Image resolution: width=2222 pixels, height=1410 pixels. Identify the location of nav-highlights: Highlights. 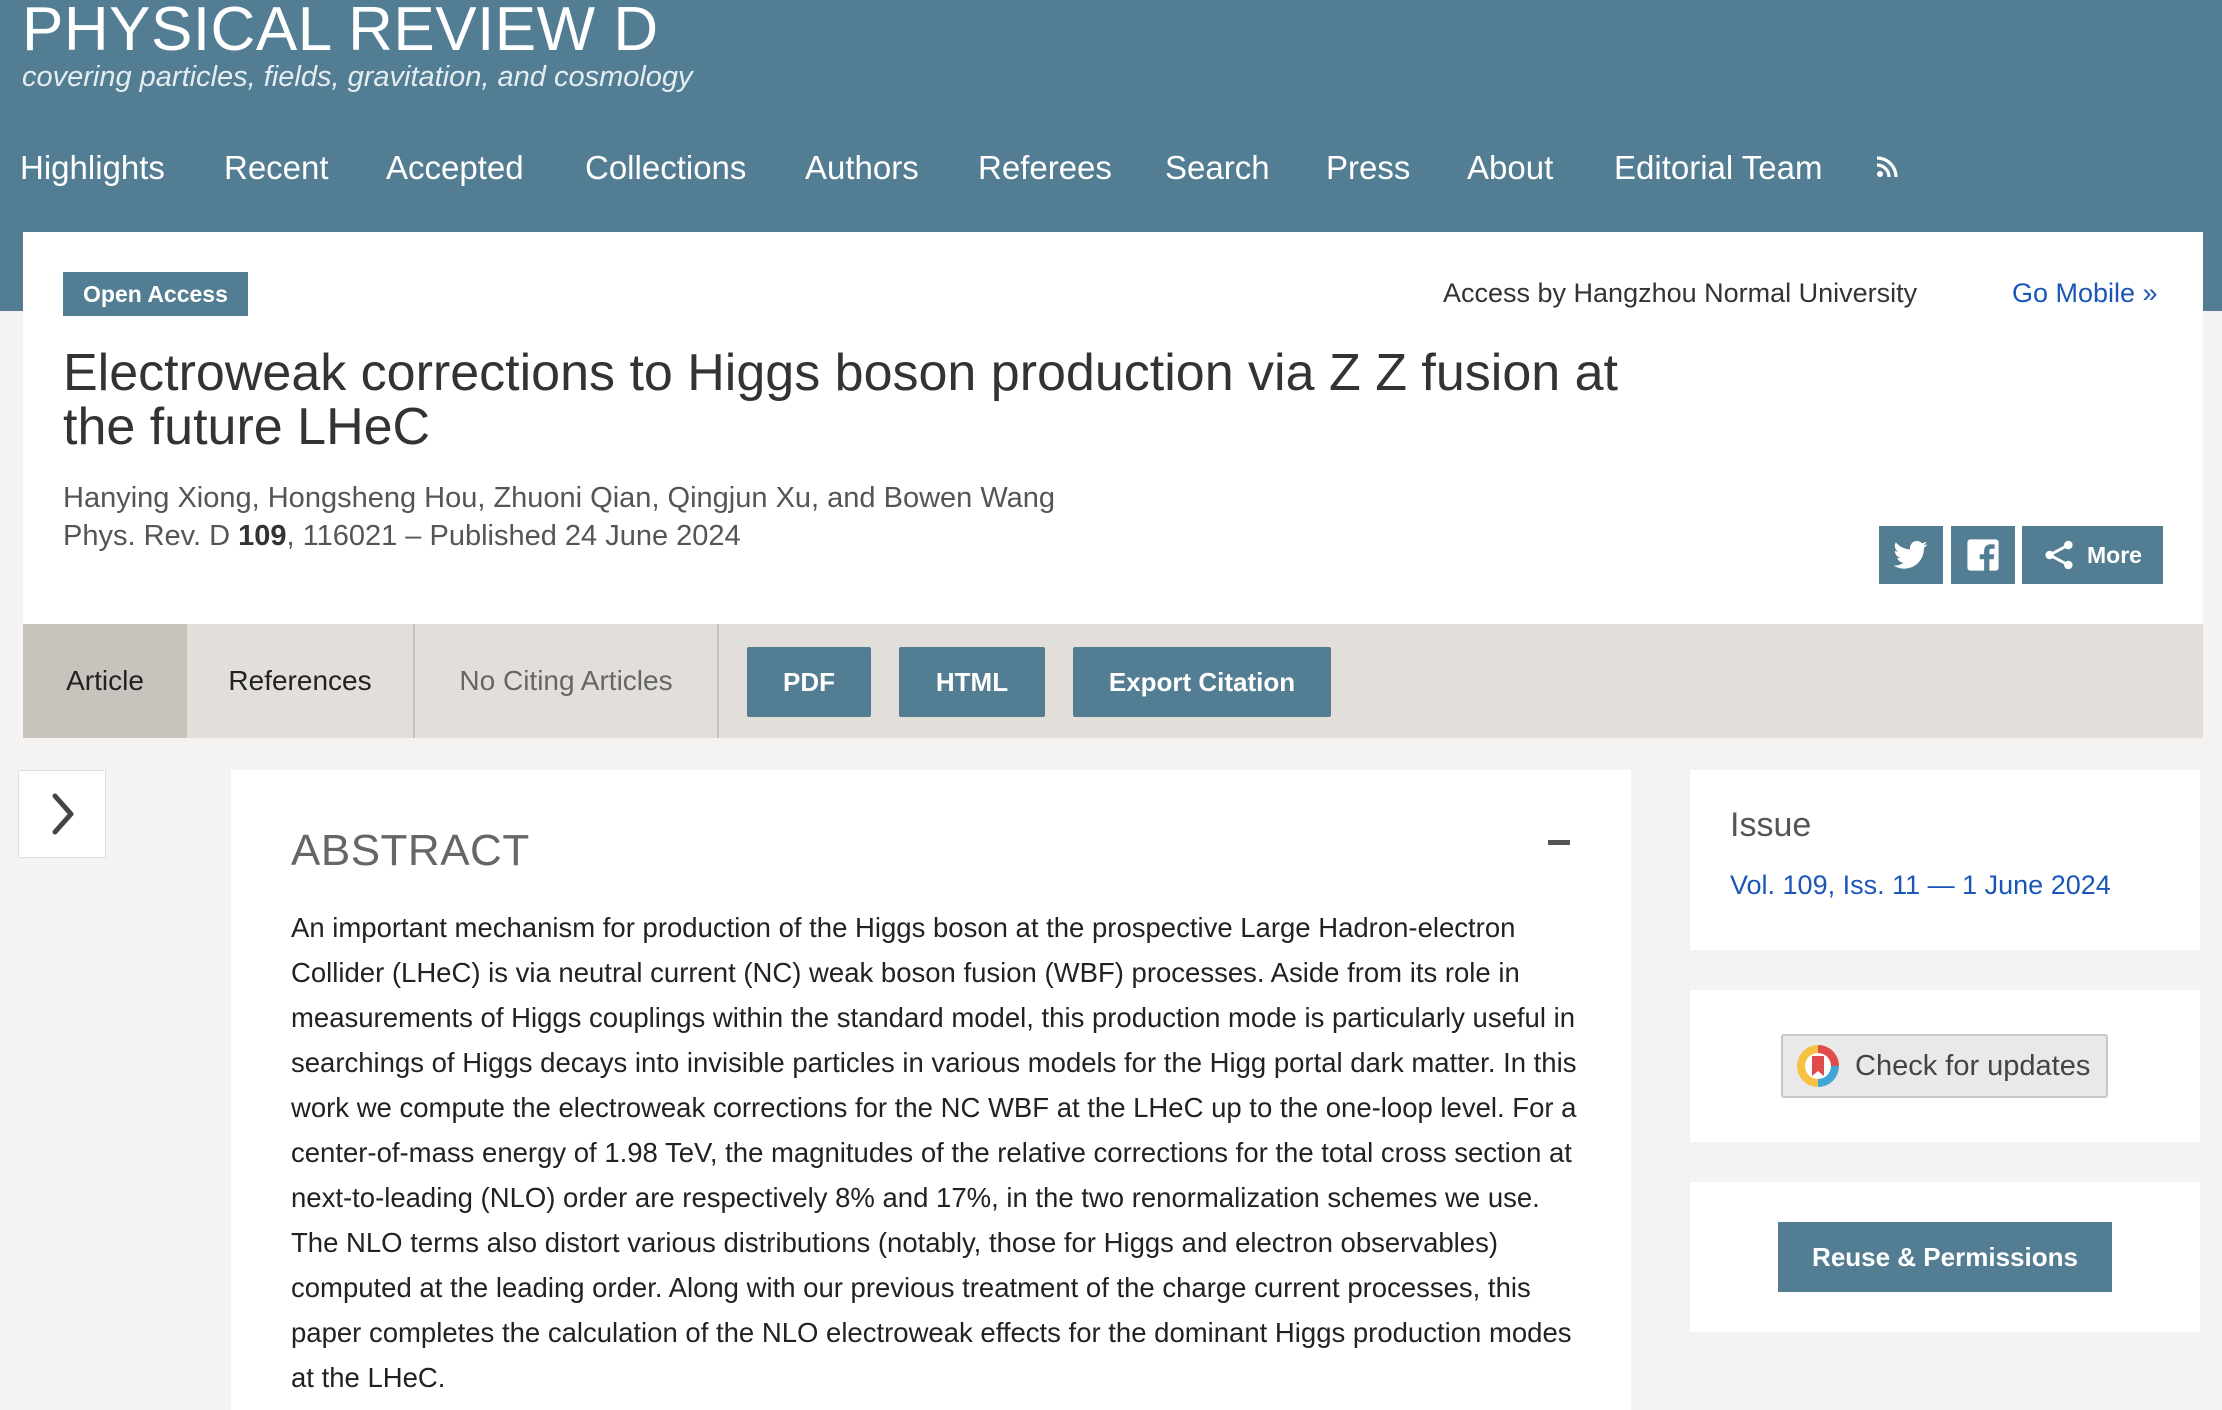
(92, 168).